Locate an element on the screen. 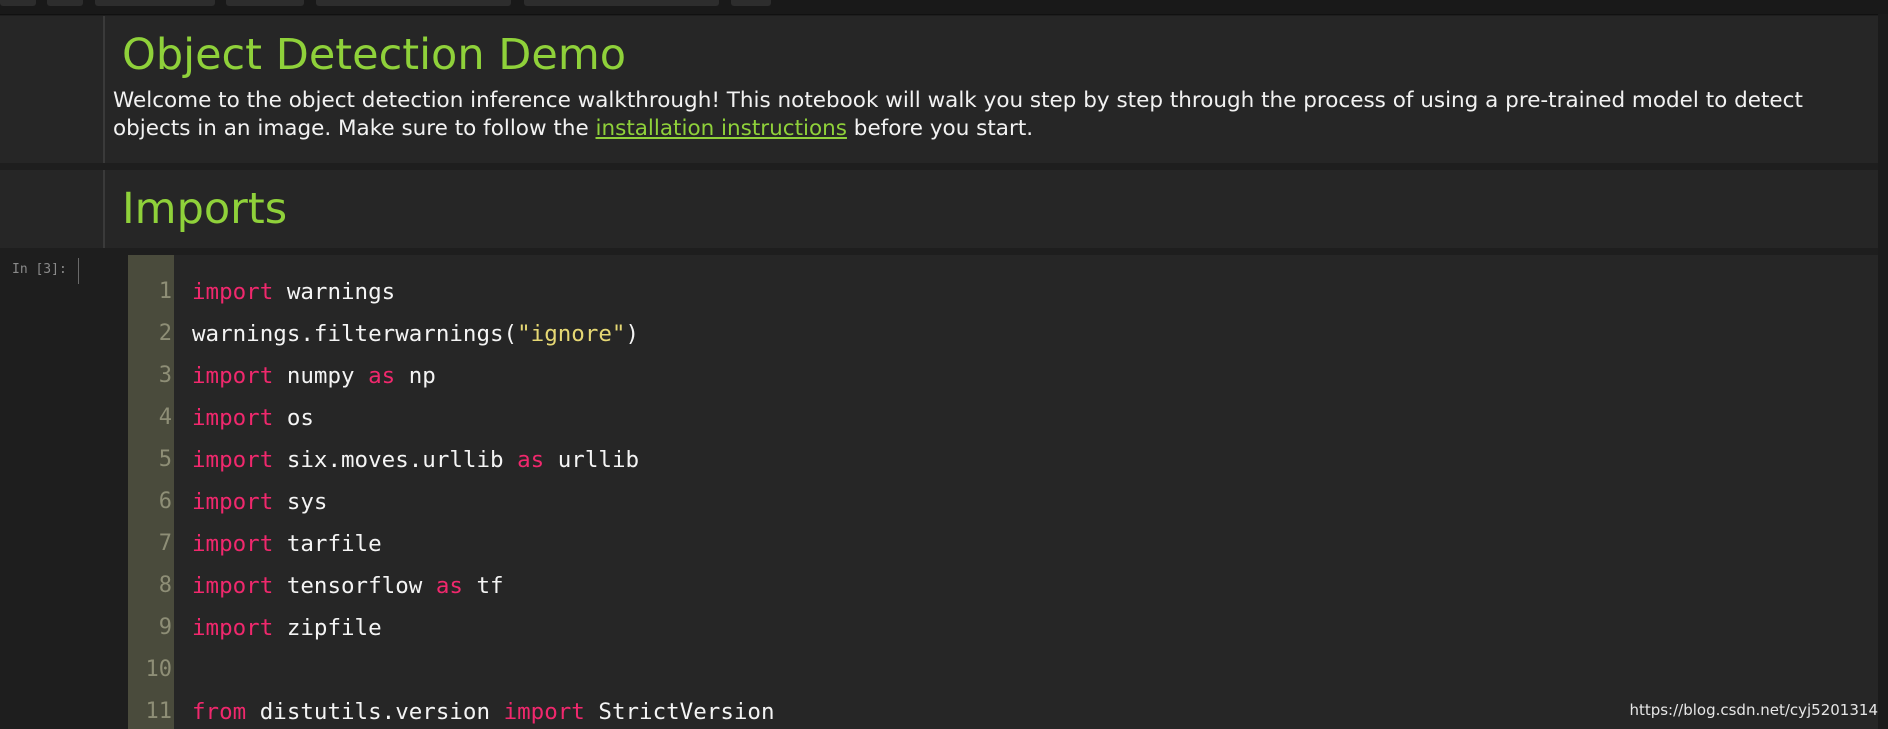 This screenshot has height=729, width=1888. code-line: import os is located at coordinates (253, 418).